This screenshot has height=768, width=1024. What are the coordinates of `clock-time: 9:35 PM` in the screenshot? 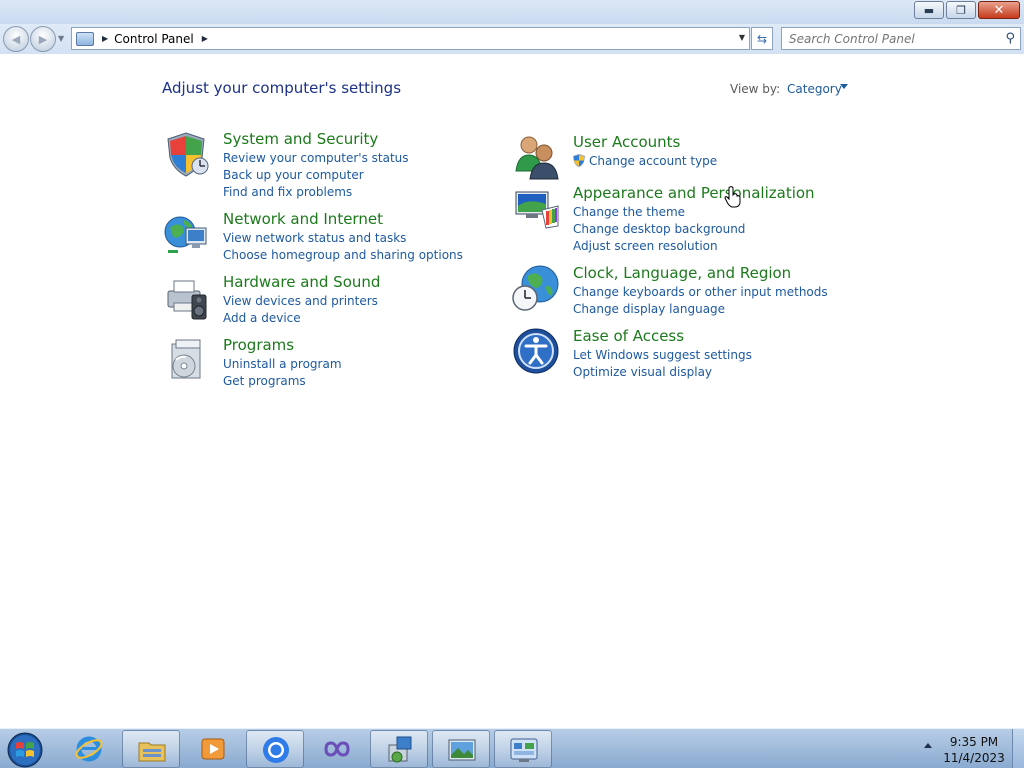 It's located at (974, 742).